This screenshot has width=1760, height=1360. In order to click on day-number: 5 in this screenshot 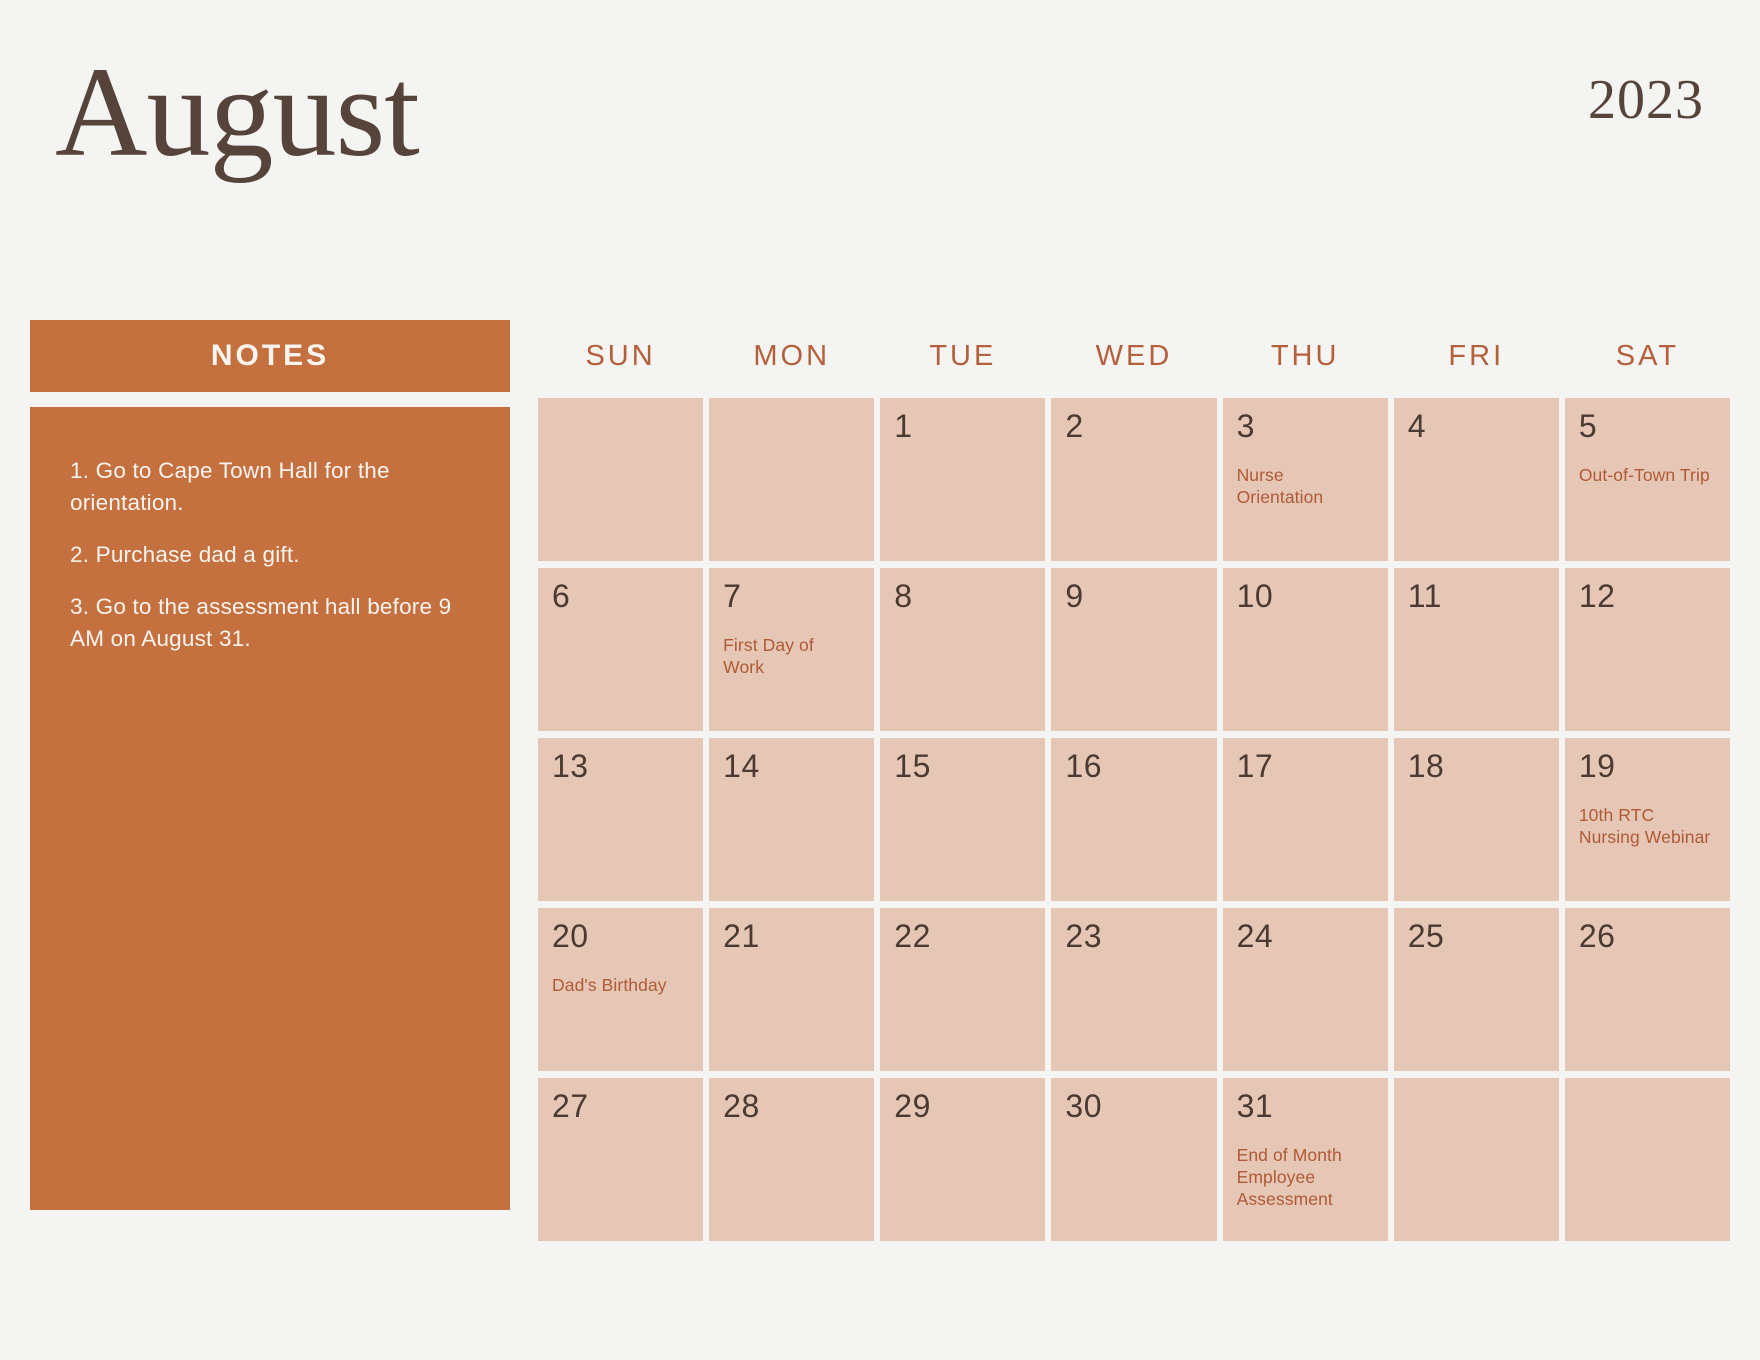, I will do `click(1588, 426)`.